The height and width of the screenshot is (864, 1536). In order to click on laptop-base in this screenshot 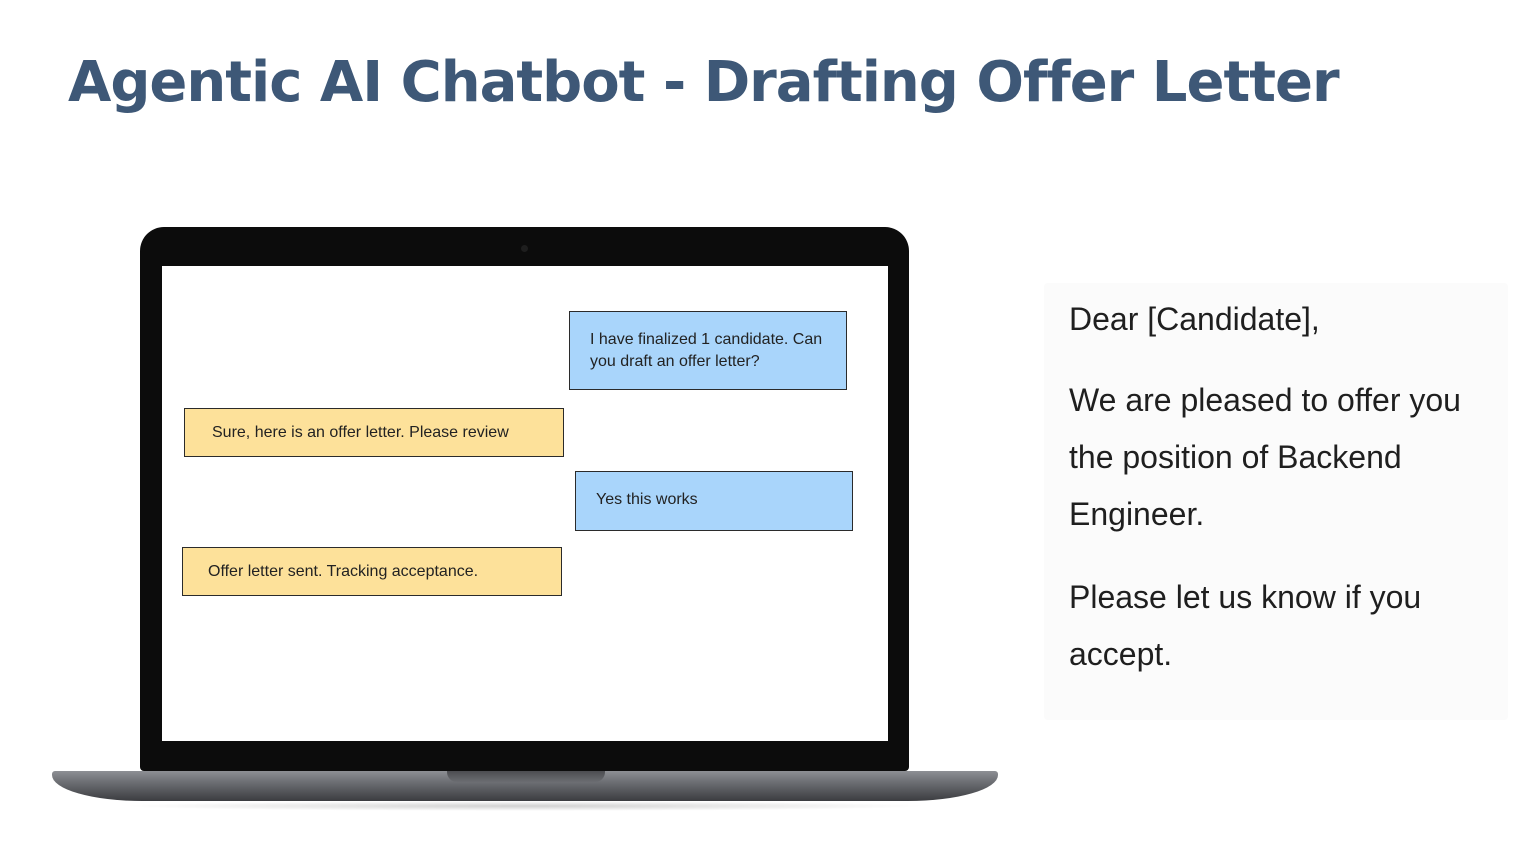, I will do `click(525, 786)`.